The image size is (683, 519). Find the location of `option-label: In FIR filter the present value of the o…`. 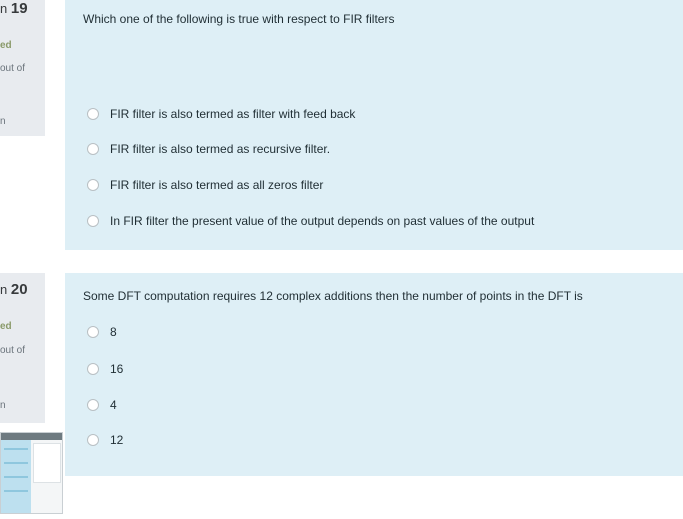

option-label: In FIR filter the present value of the o… is located at coordinates (322, 221).